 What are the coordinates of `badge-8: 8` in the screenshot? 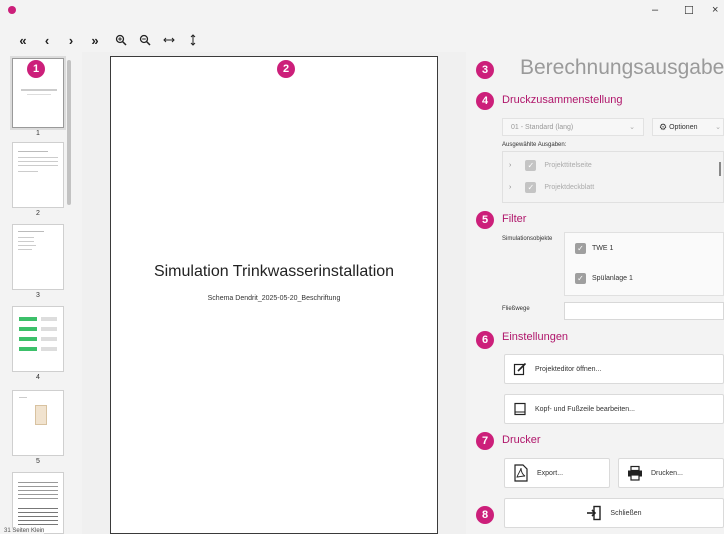 It's located at (485, 515).